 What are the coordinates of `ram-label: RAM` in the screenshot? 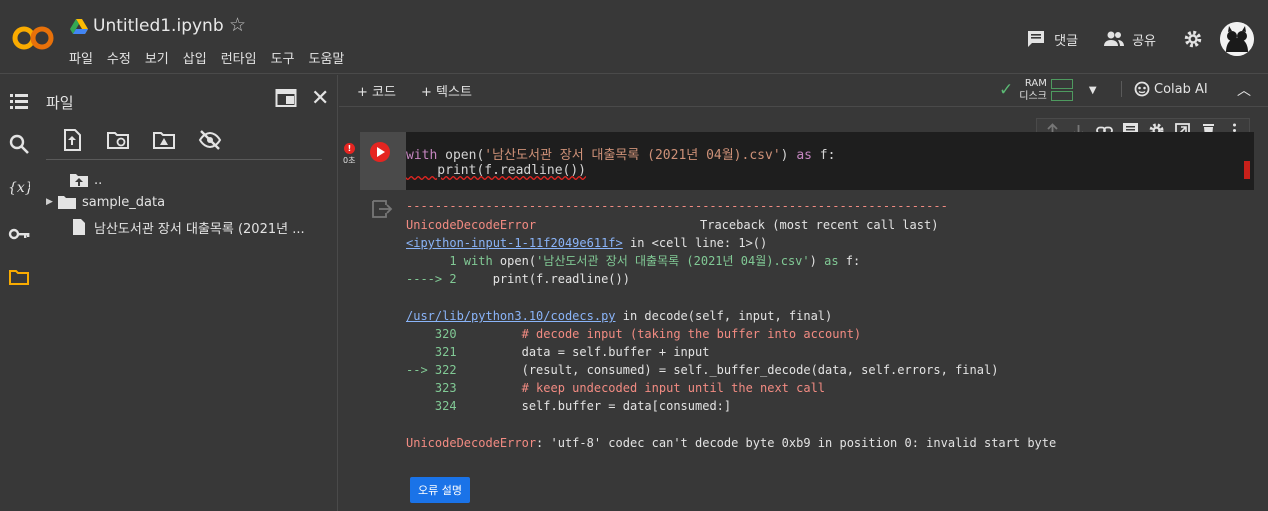 It's located at (1035, 83).